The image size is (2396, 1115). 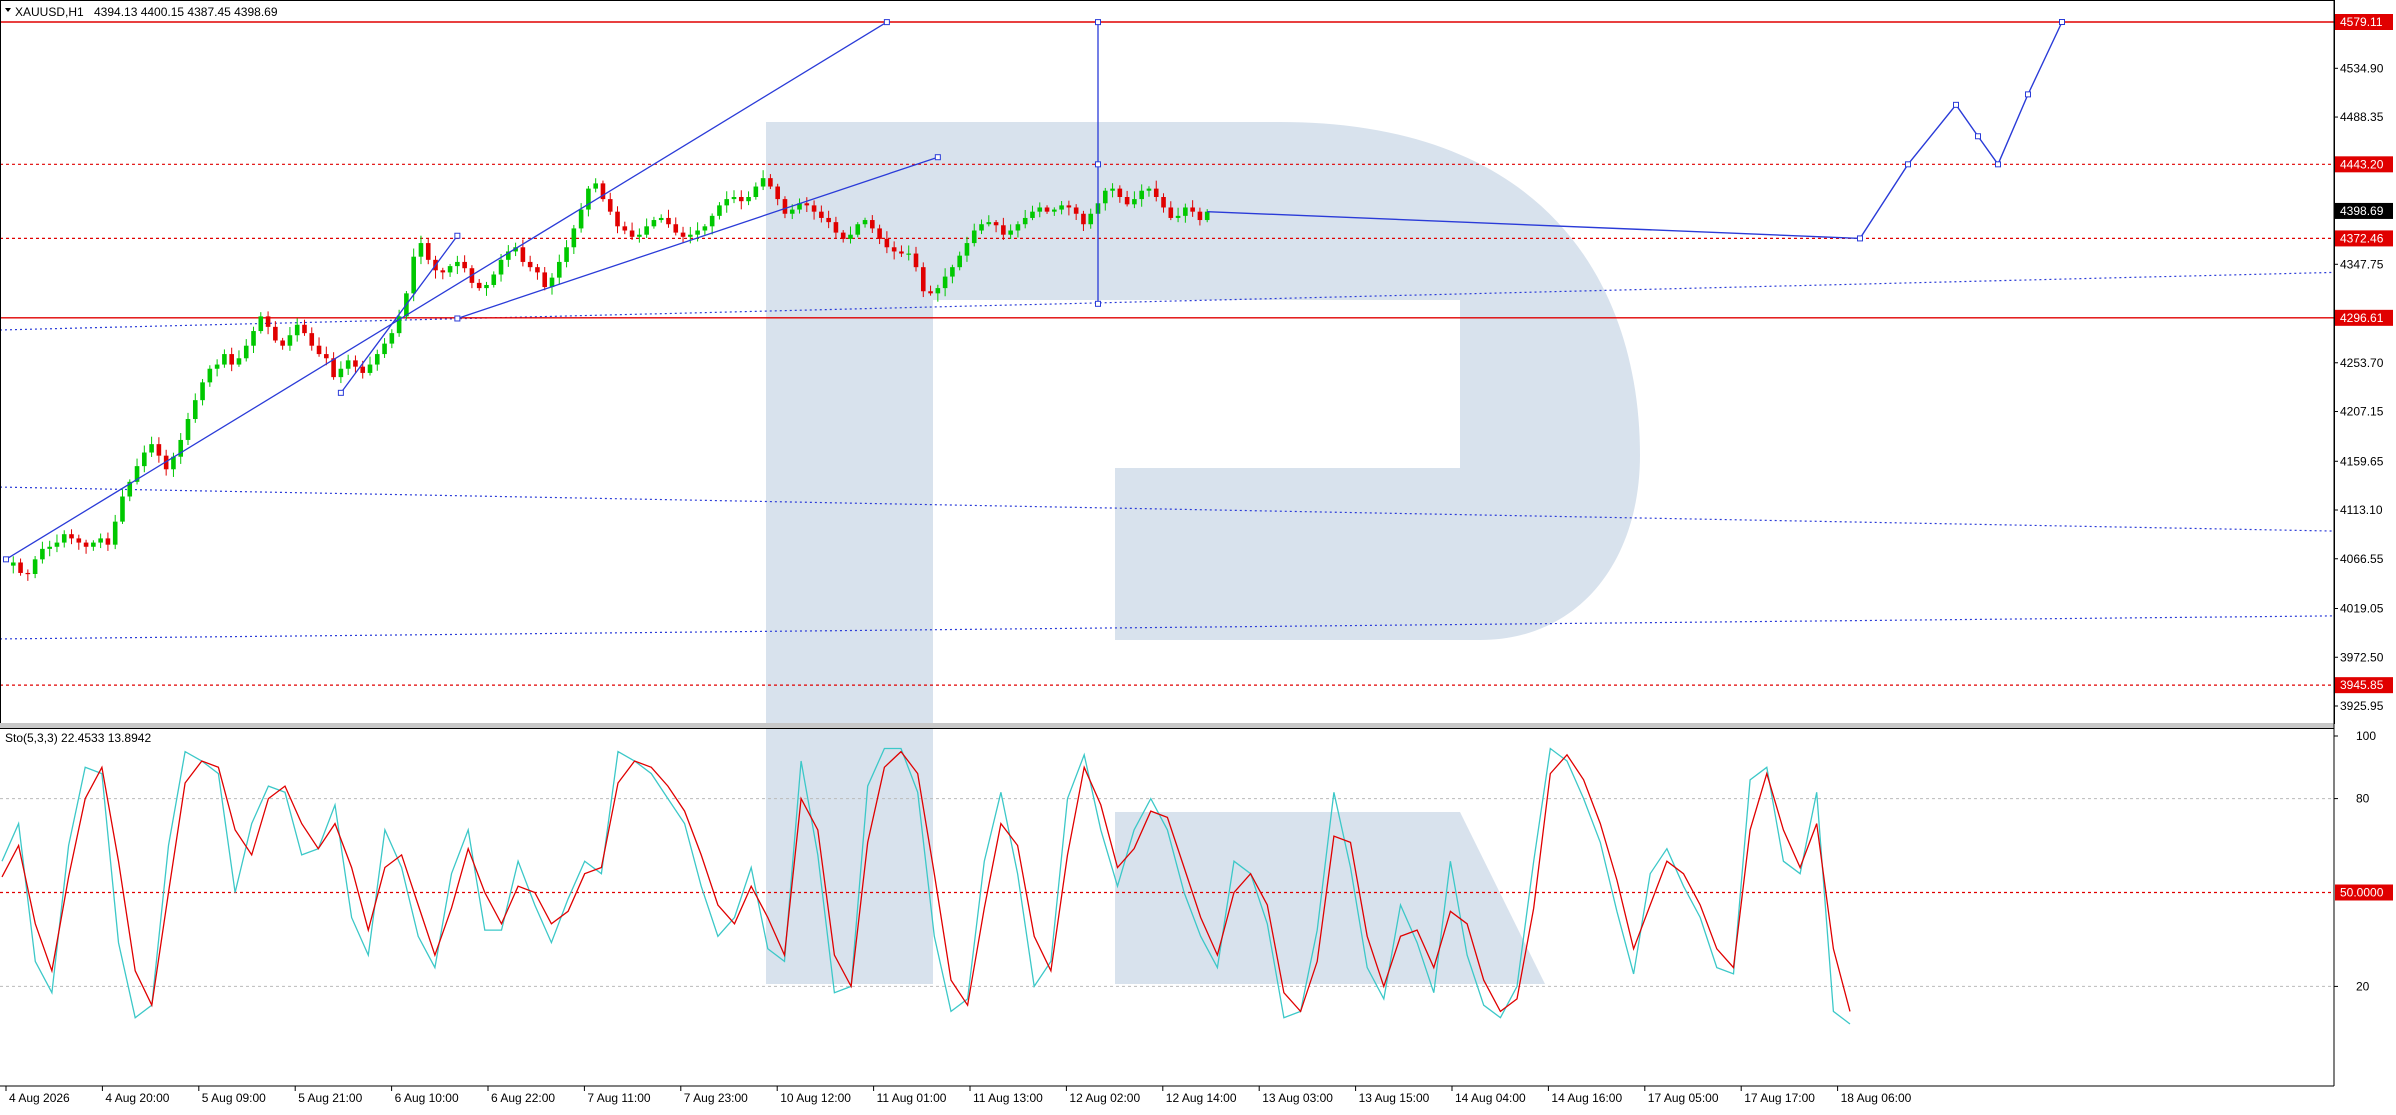 I want to click on trendline, so click(x=399, y=314).